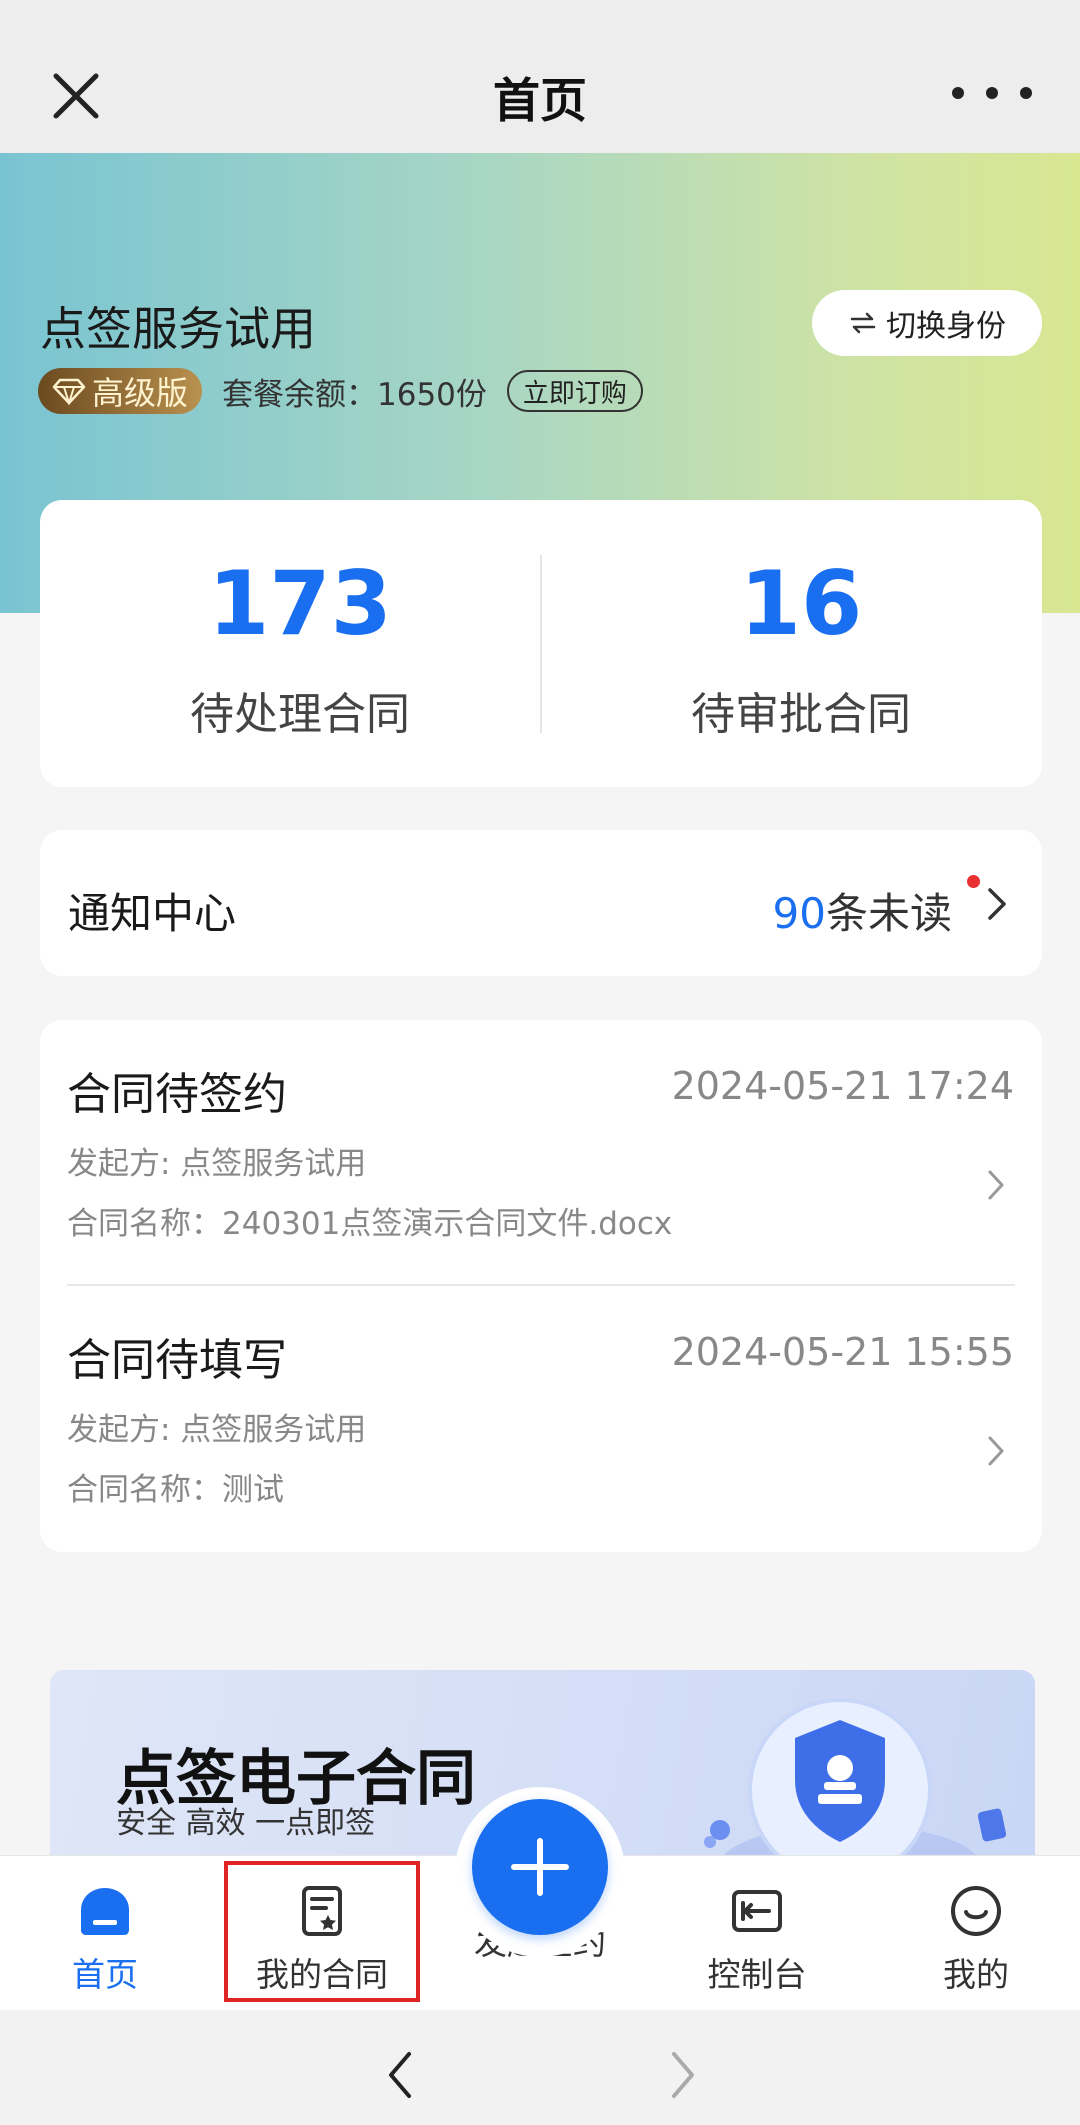  I want to click on browser-nav-bar, so click(540, 2067).